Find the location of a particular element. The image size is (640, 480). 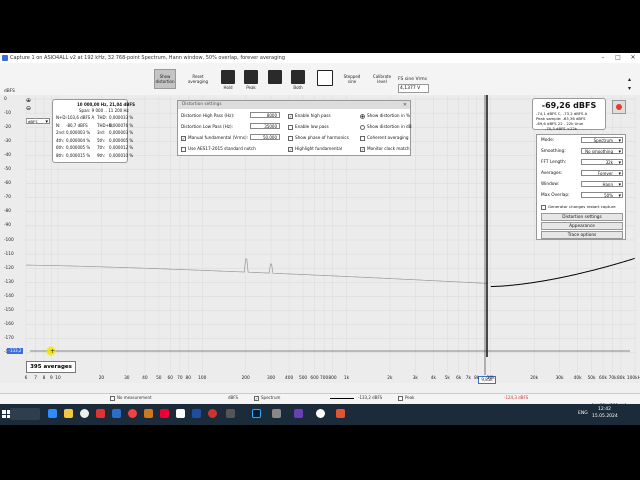

highlight-fundamental-row: ✓ Highlight fundamental is located at coordinates (315, 149).